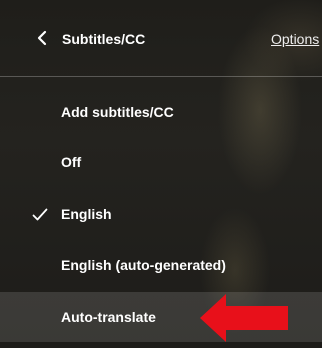 Image resolution: width=322 pixels, height=348 pixels. I want to click on header-divider, so click(161, 76).